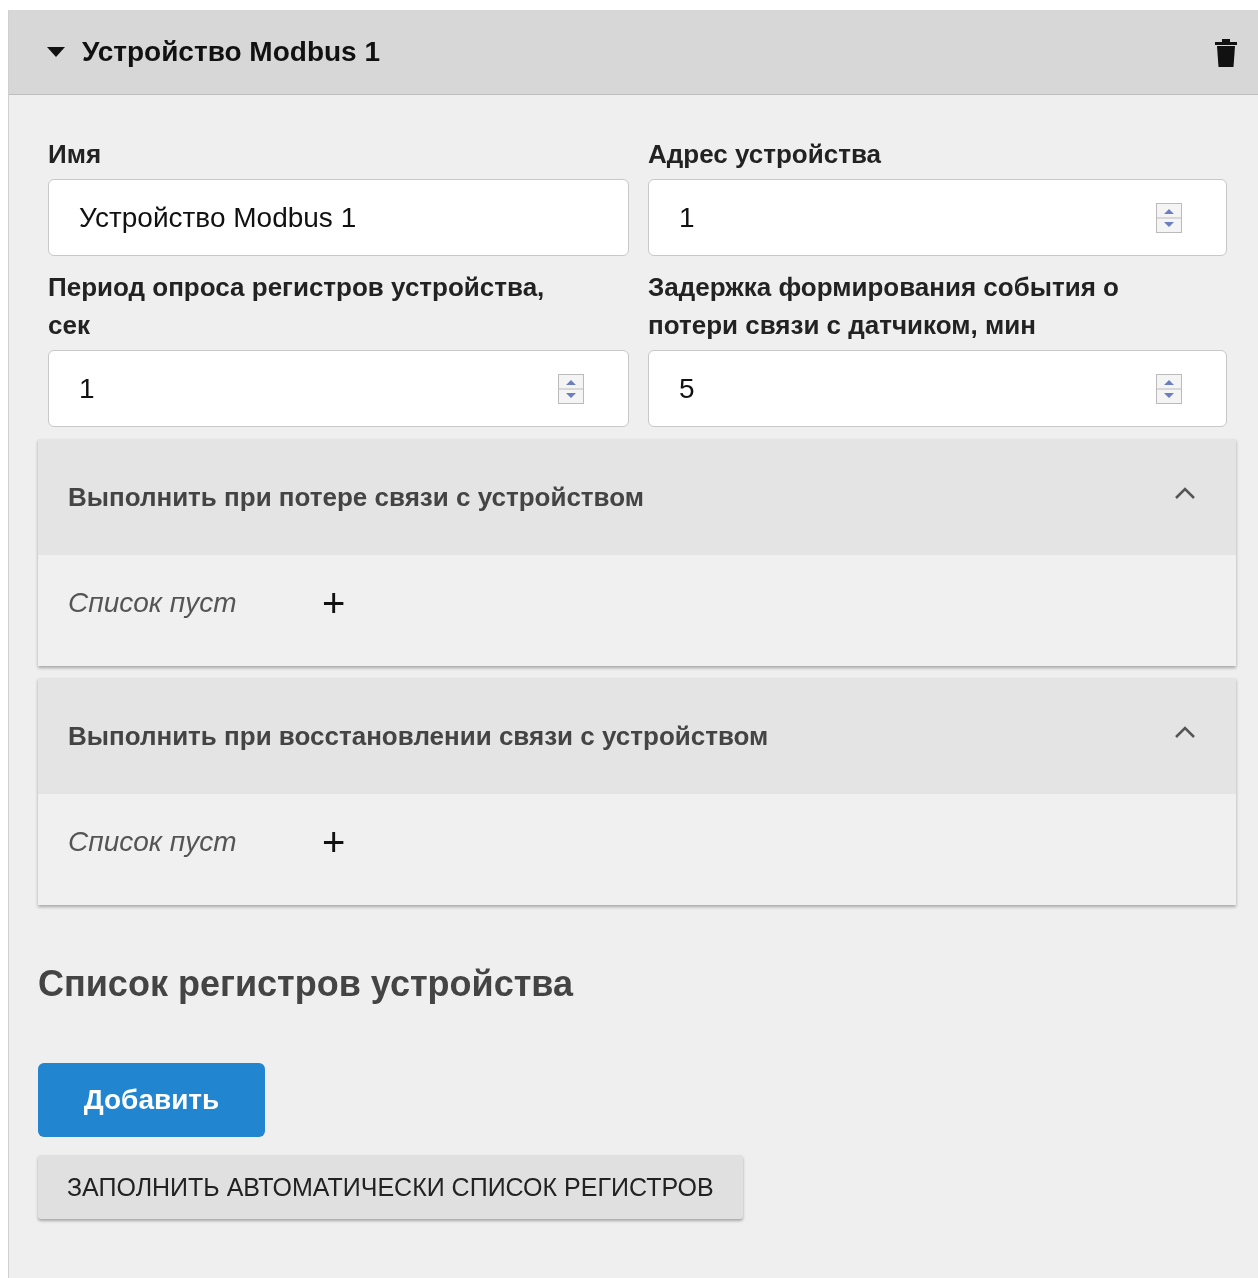 Image resolution: width=1258 pixels, height=1278 pixels. Describe the element at coordinates (232, 52) in the screenshot. I see `panel-title: Устройство Modbus 1` at that location.